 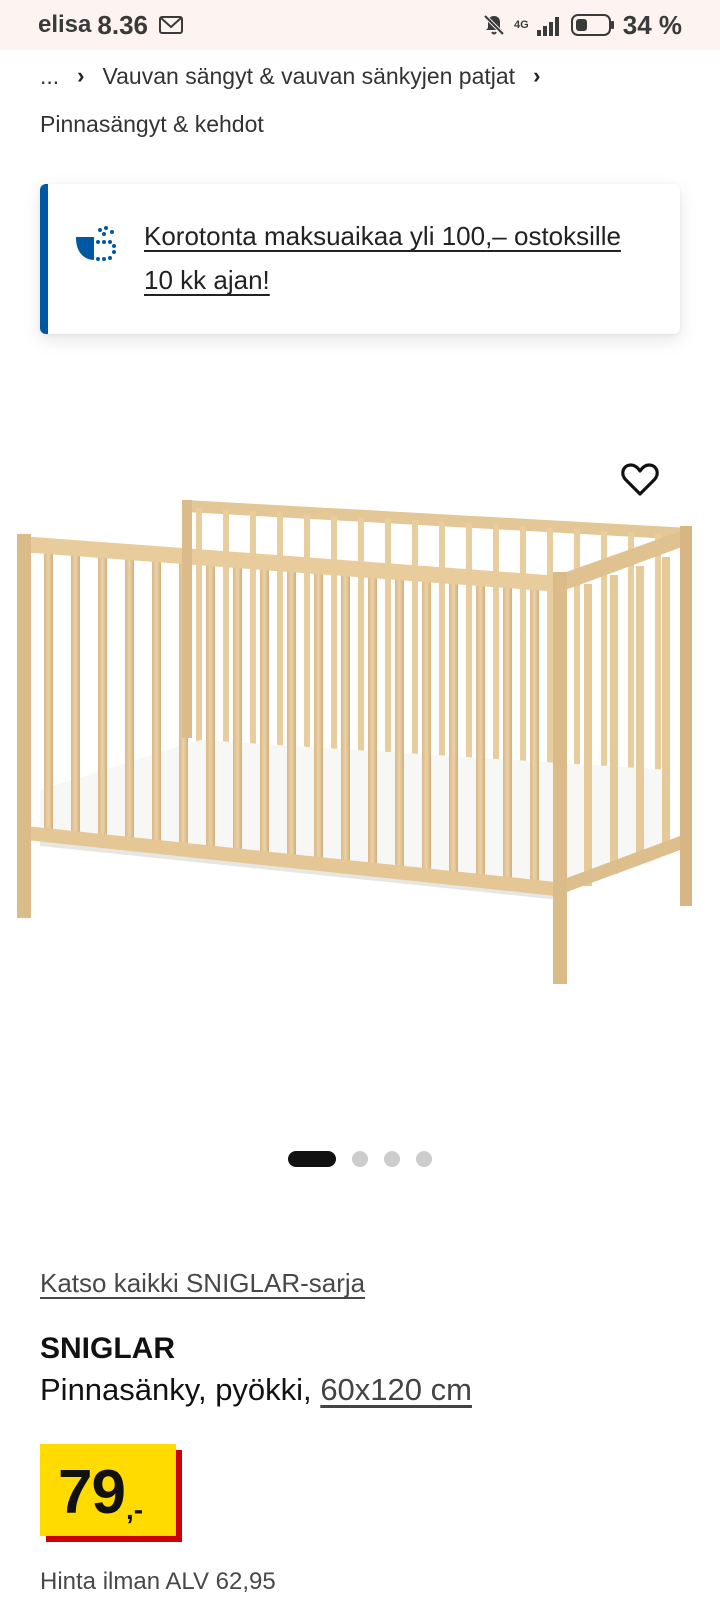 I want to click on battery-percentage: 34 %, so click(x=652, y=24).